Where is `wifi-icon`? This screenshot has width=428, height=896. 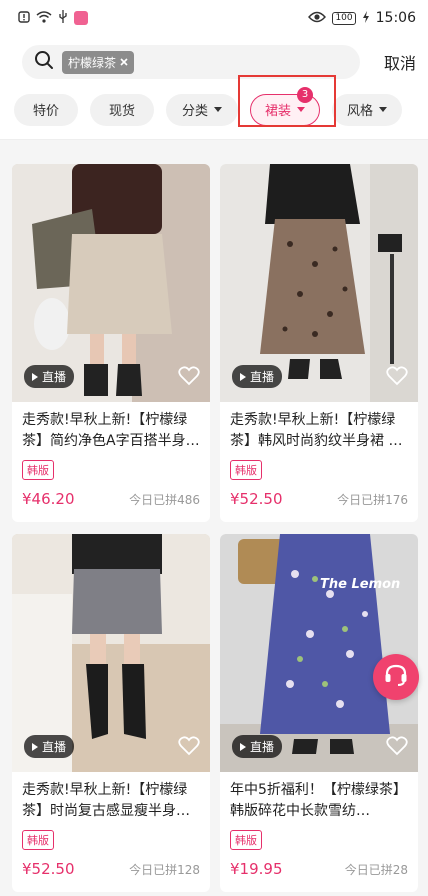 wifi-icon is located at coordinates (44, 18).